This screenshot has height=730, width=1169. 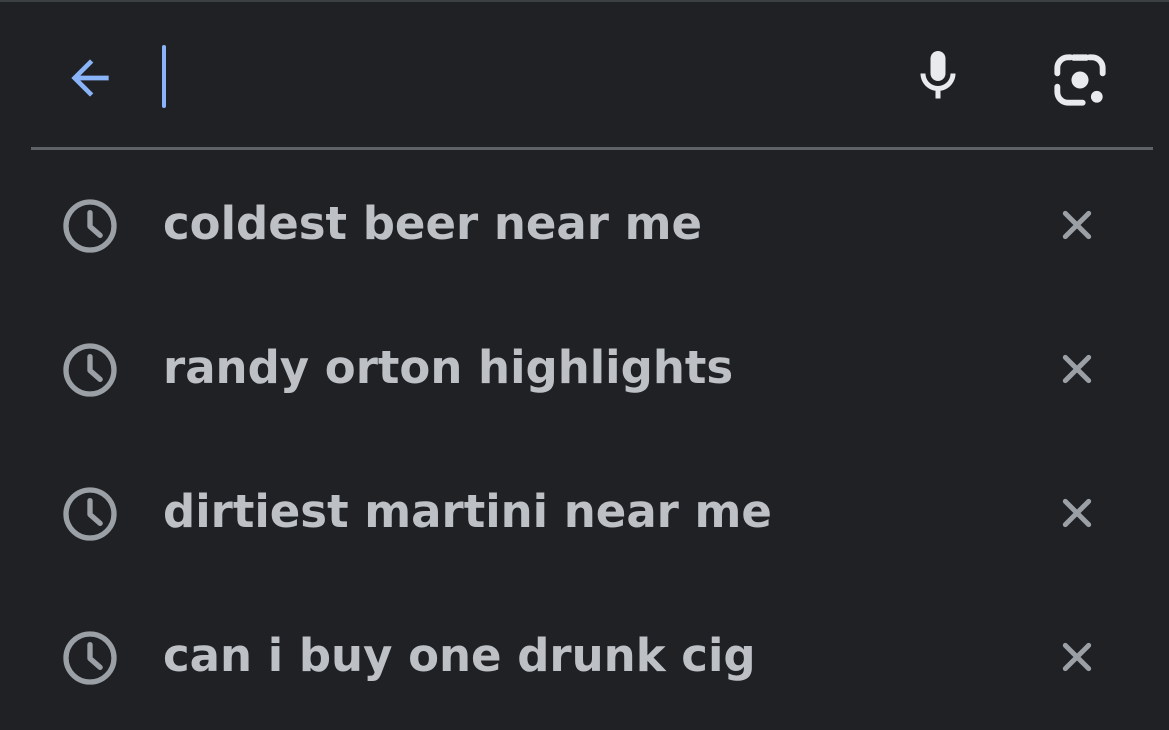 What do you see at coordinates (459, 655) in the screenshot?
I see `recent-search-text: can i buy one drunk cig` at bounding box center [459, 655].